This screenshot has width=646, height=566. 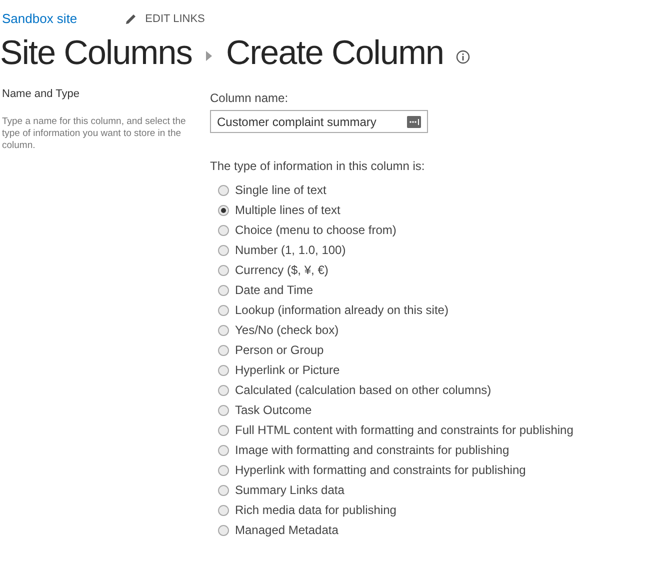 What do you see at coordinates (280, 190) in the screenshot?
I see `radio-label: Single line of text` at bounding box center [280, 190].